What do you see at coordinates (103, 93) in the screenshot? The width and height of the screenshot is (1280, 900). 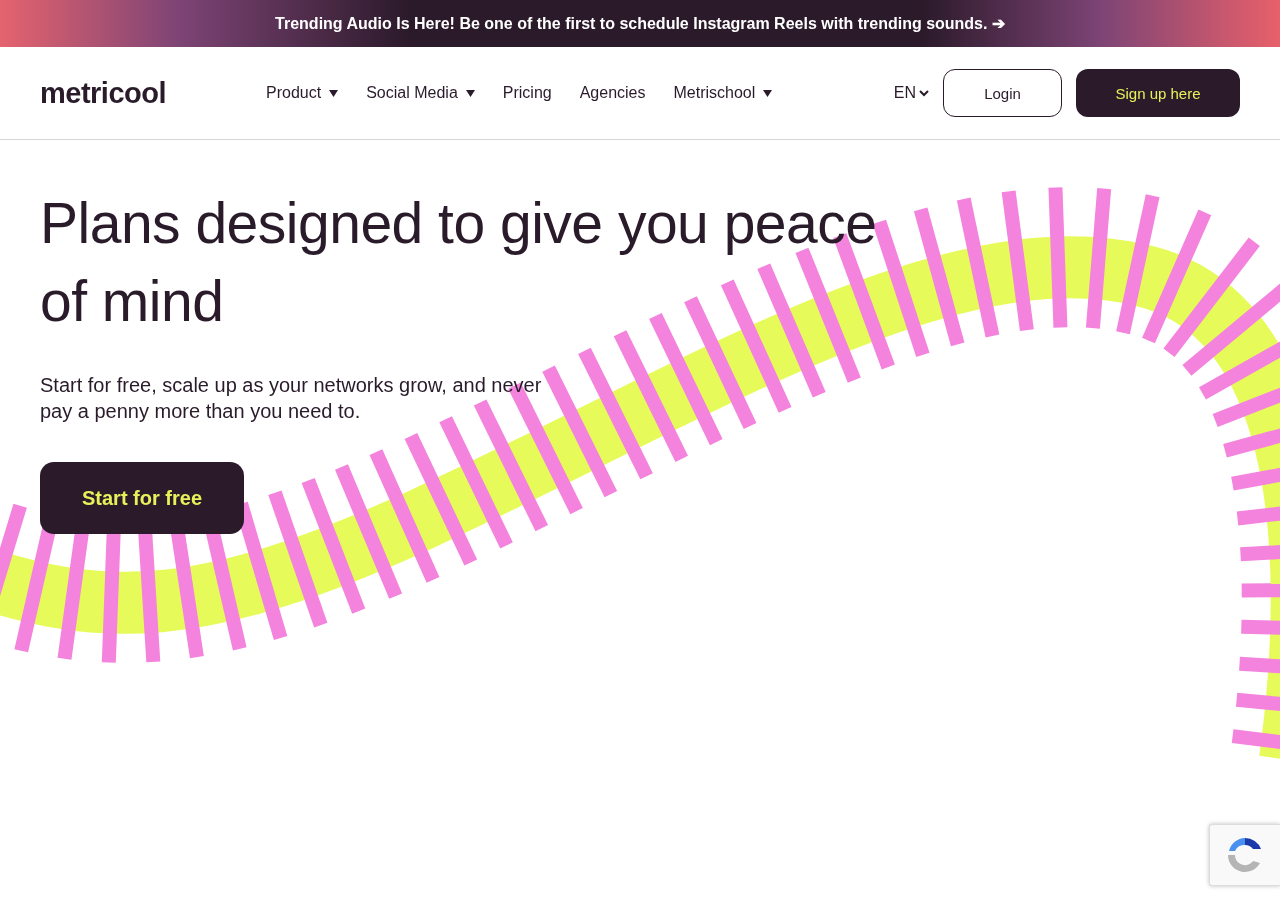 I see `logo: metricool` at bounding box center [103, 93].